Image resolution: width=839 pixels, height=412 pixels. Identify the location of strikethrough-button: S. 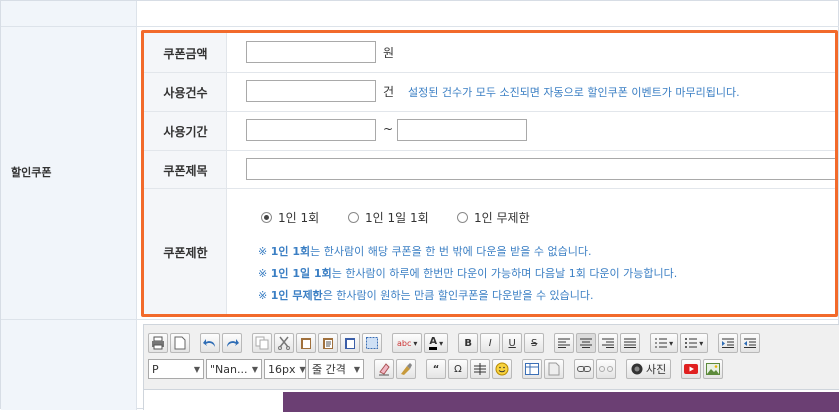
(534, 343).